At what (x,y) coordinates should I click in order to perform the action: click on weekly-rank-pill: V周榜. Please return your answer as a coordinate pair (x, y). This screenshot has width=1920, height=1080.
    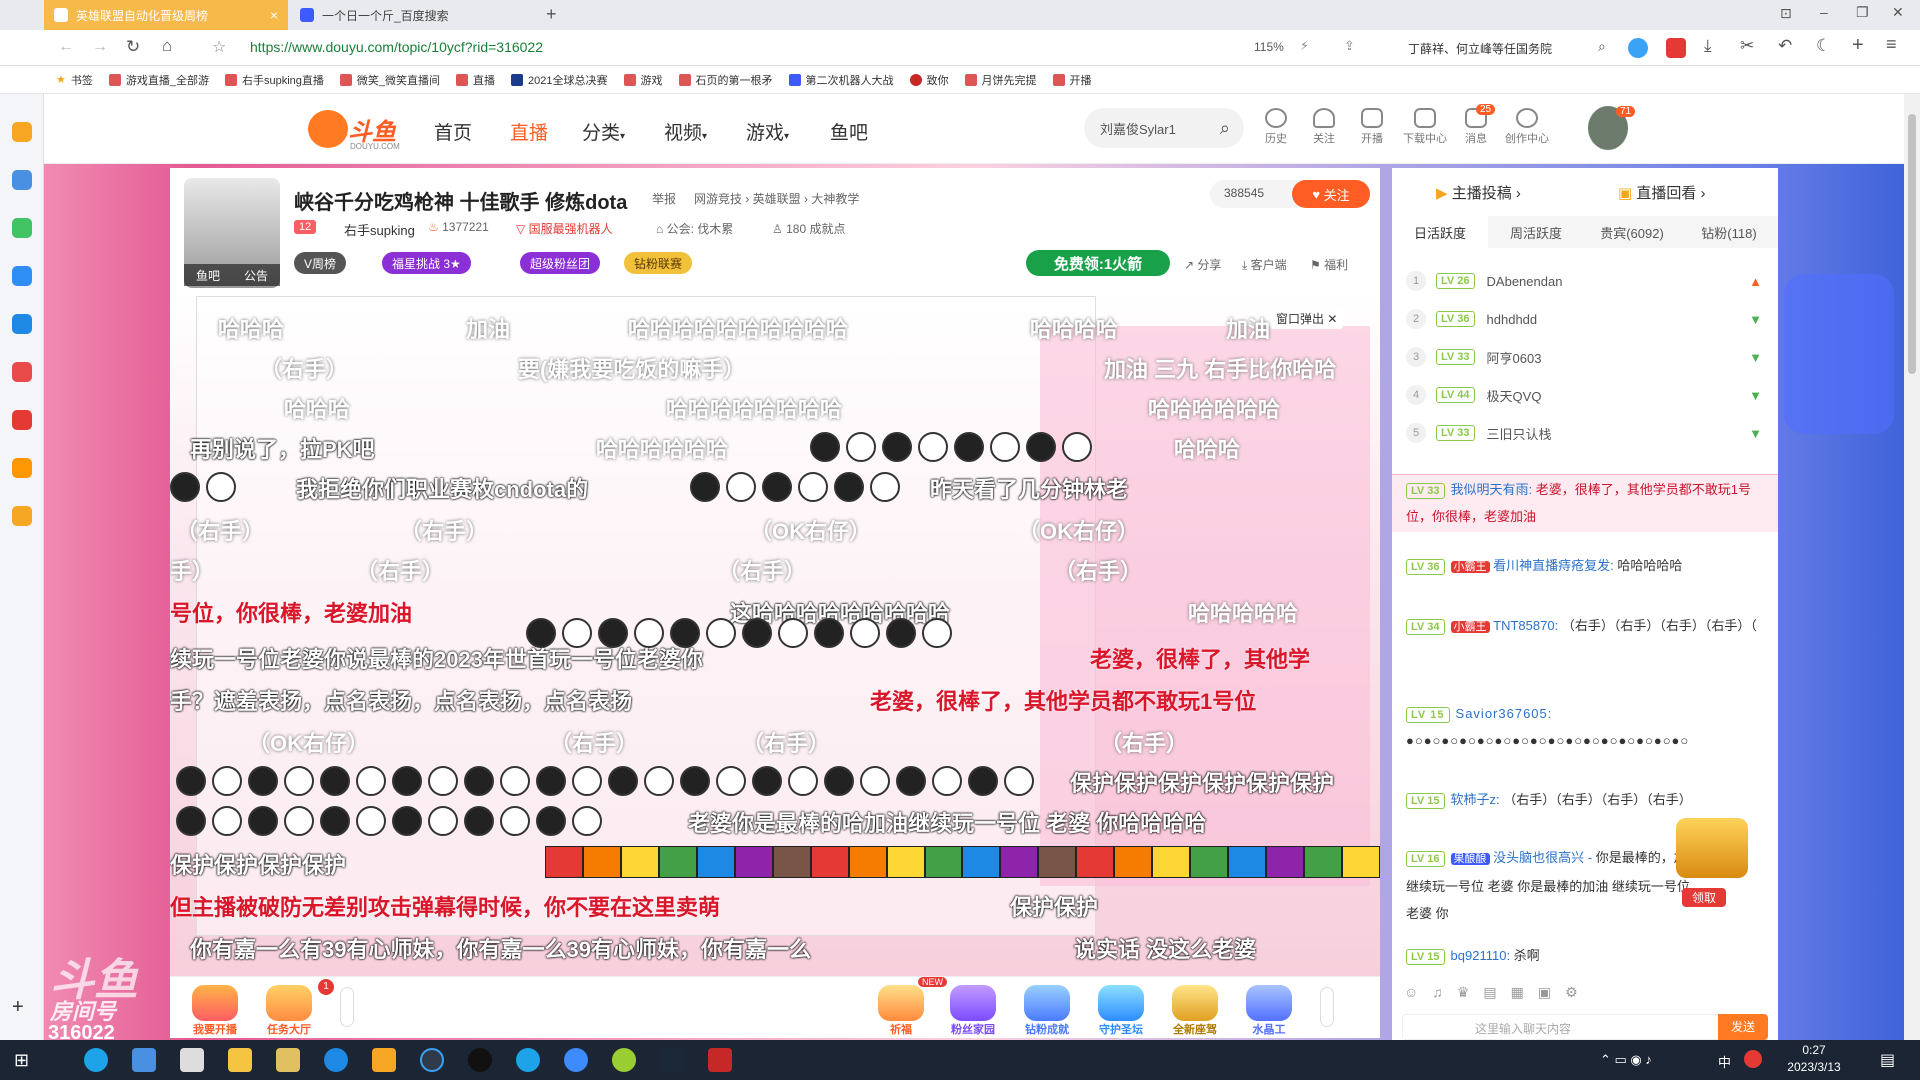
    Looking at the image, I should click on (320, 263).